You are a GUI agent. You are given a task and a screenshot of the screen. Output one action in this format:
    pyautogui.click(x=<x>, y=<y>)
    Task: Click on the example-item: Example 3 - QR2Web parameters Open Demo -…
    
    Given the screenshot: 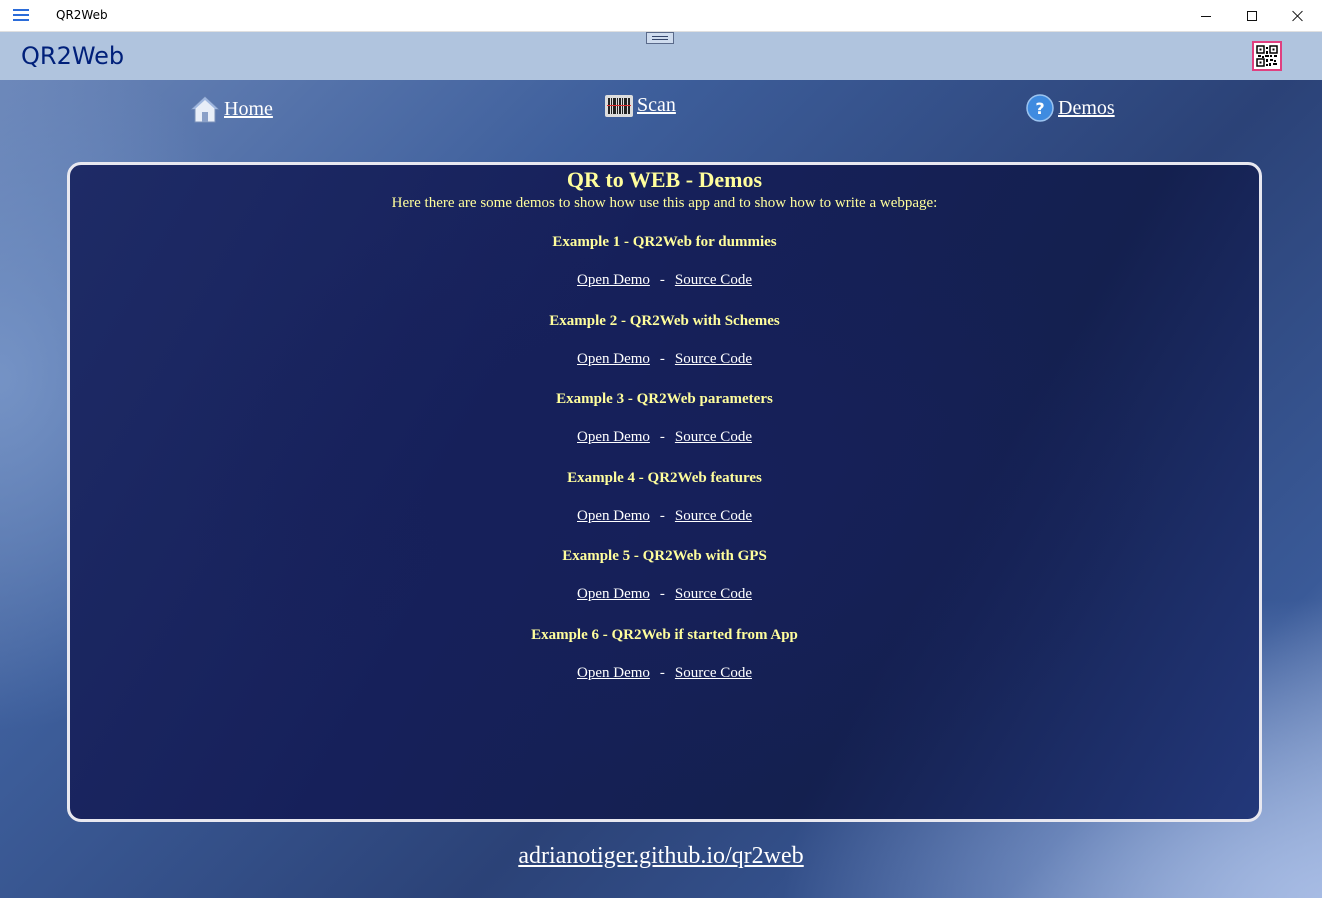 What is the action you would take?
    pyautogui.click(x=664, y=420)
    